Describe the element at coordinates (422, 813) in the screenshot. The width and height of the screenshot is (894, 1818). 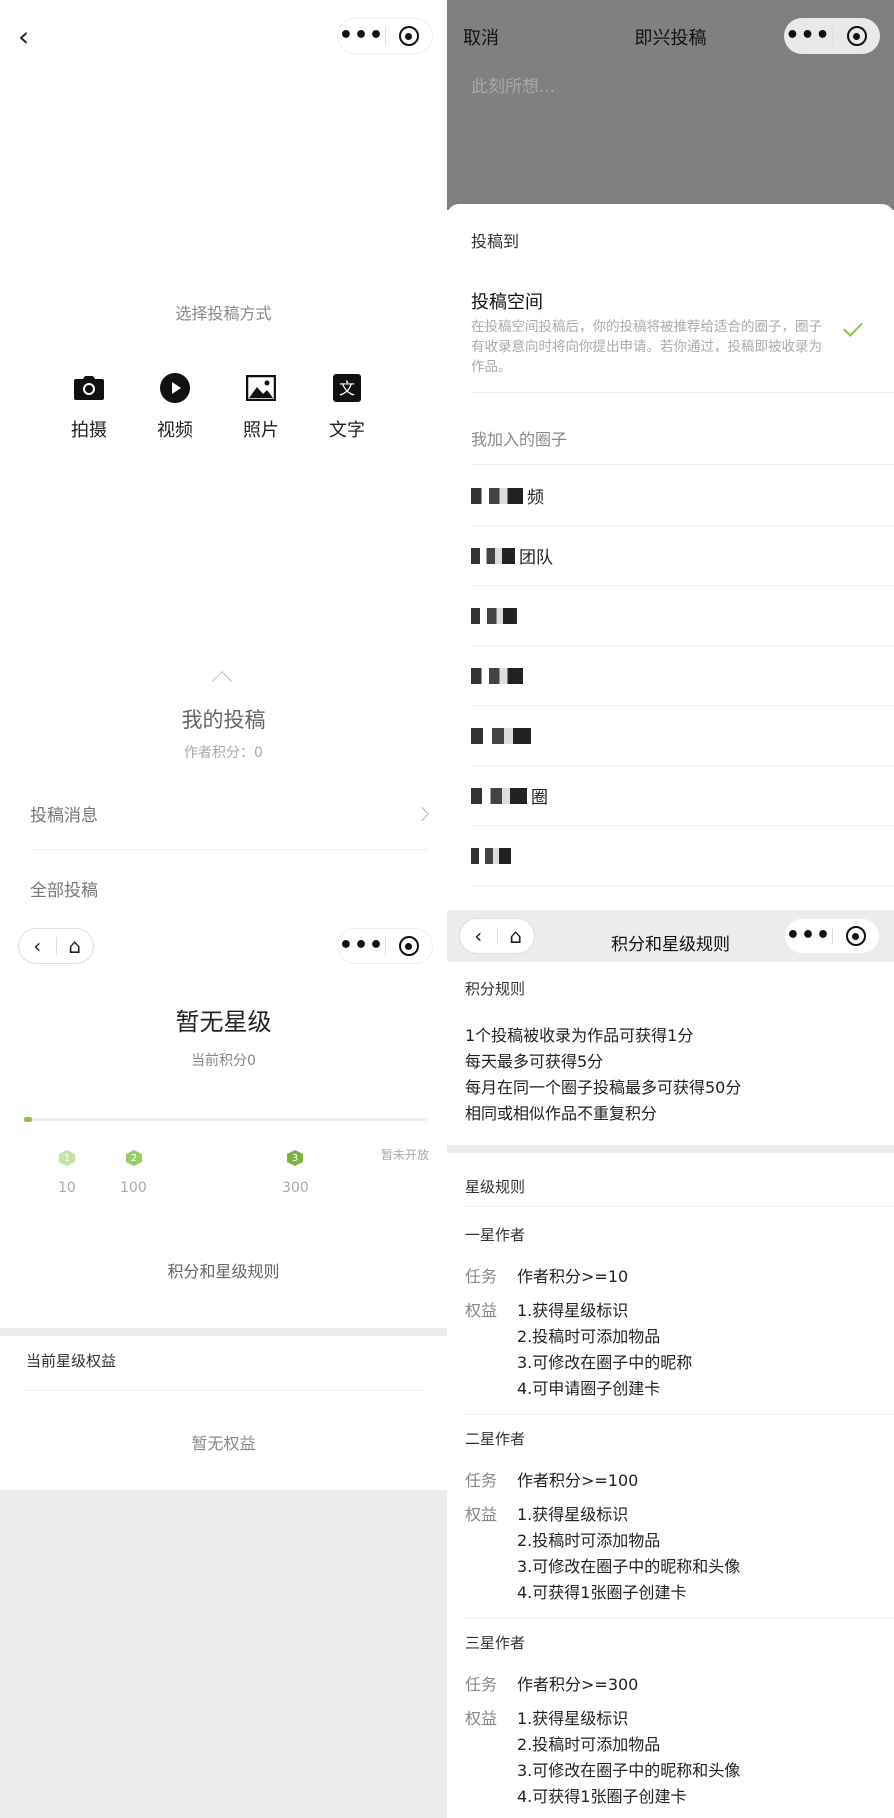
I see `chevron-right-icon` at that location.